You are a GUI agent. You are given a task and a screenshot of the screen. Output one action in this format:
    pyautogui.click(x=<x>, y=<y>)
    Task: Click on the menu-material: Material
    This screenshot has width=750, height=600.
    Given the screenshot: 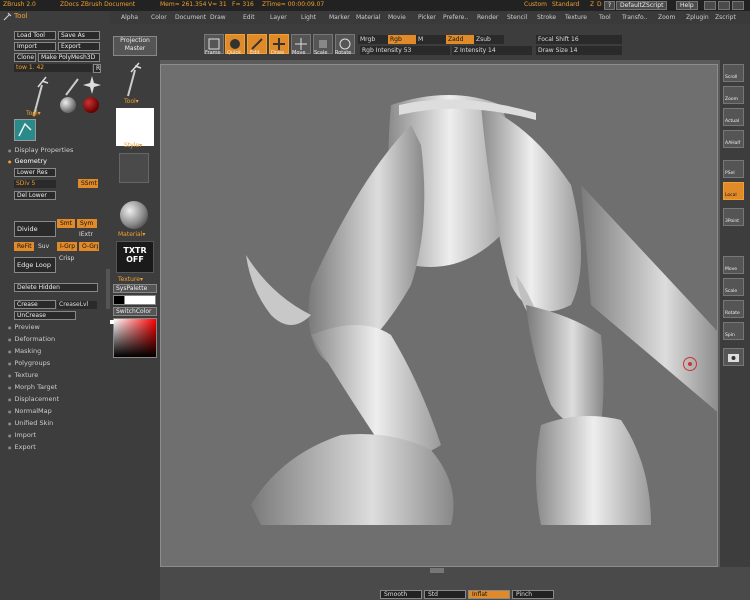 What is the action you would take?
    pyautogui.click(x=368, y=17)
    